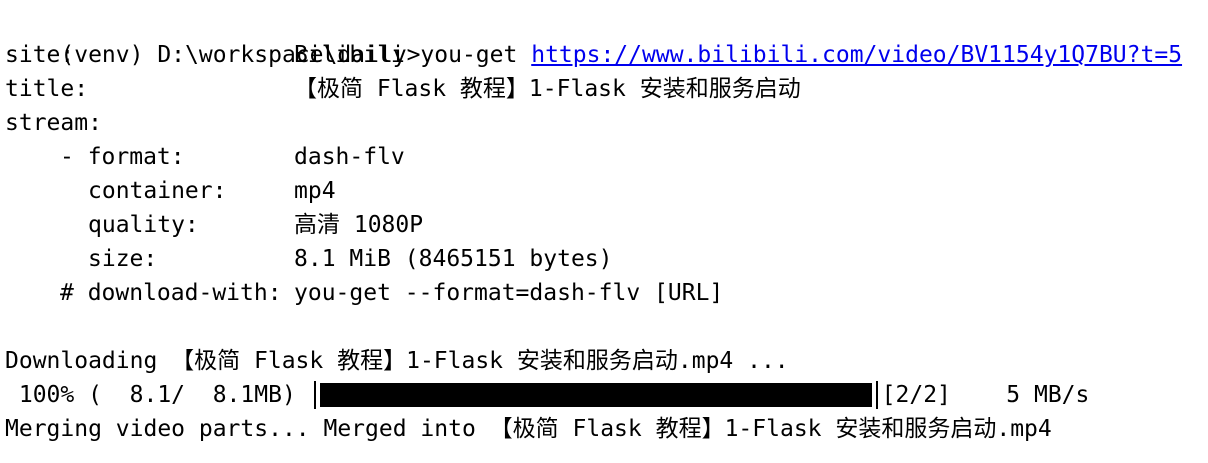 Image resolution: width=1208 pixels, height=463 pixels. What do you see at coordinates (606, 157) in the screenshot?
I see `format-row: - format: dash-flv` at bounding box center [606, 157].